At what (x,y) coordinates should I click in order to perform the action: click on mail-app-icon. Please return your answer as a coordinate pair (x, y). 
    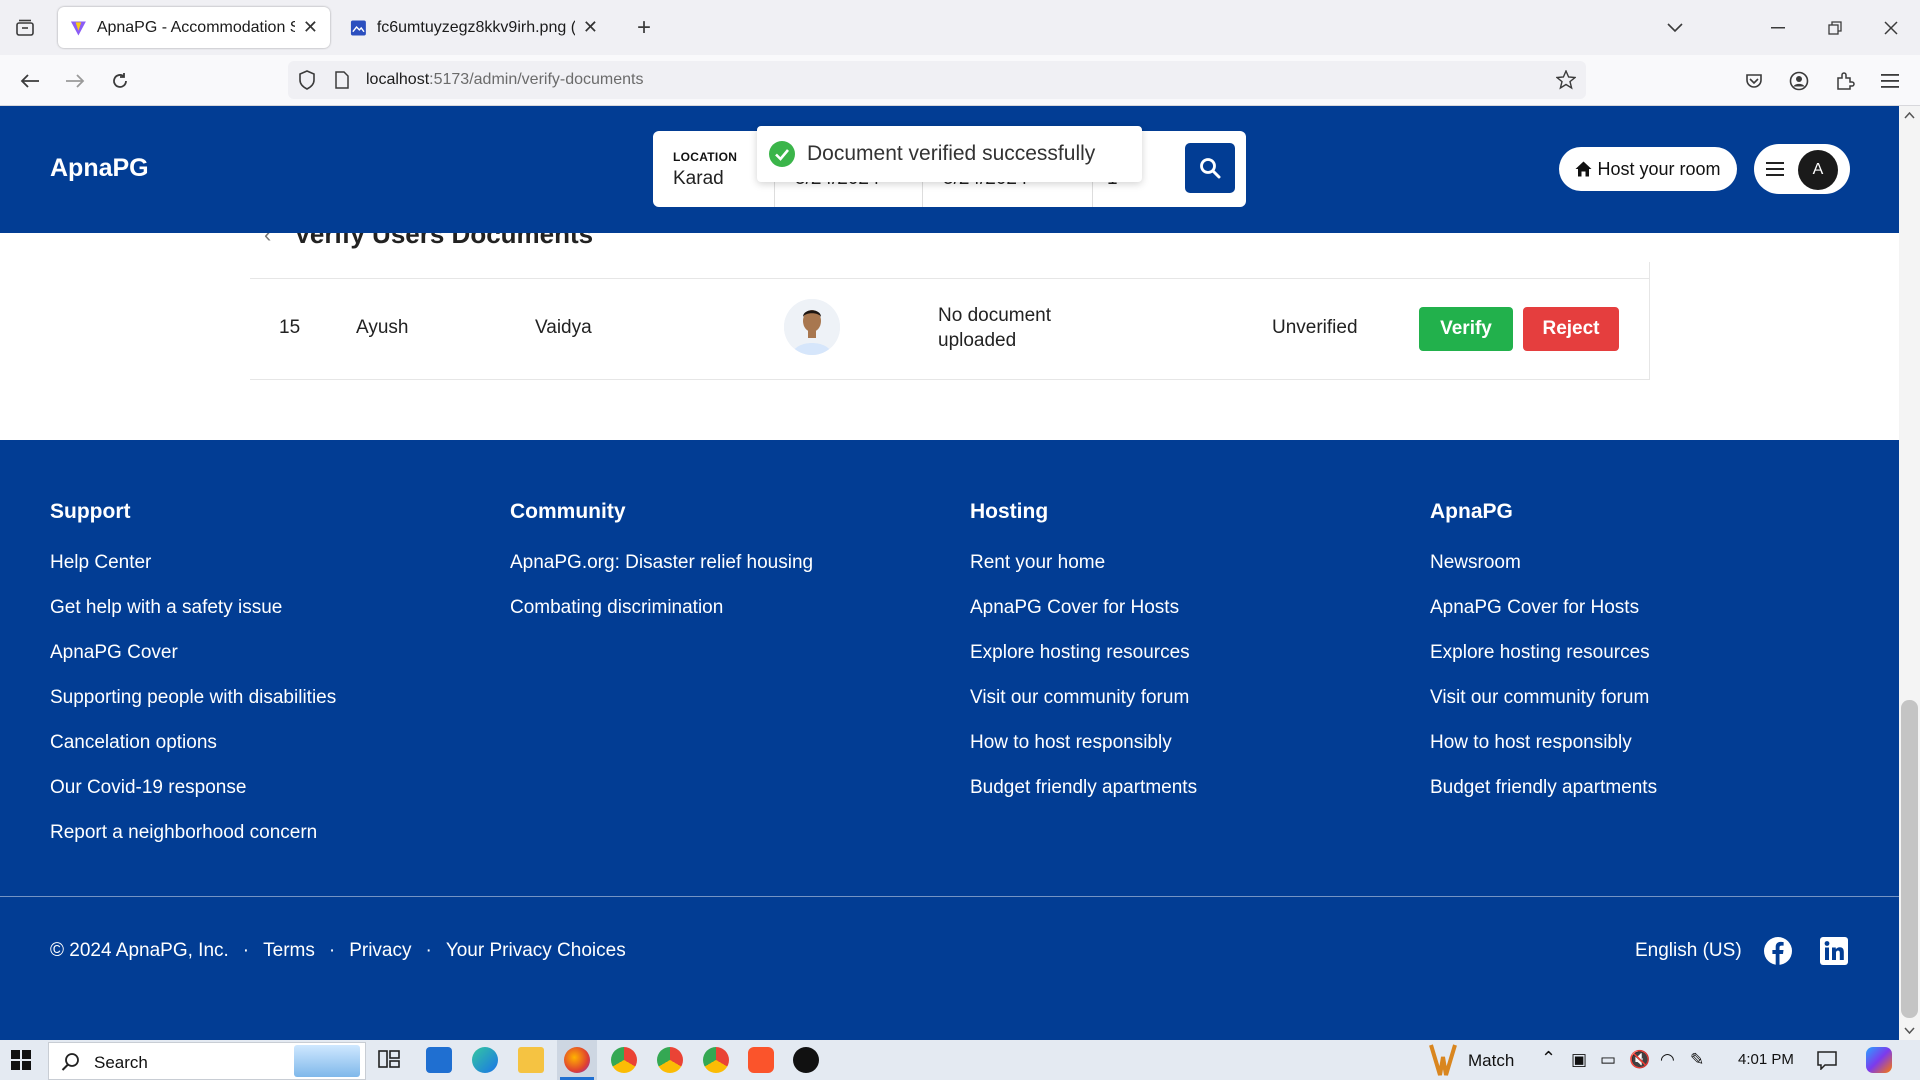
    Looking at the image, I should click on (439, 1060).